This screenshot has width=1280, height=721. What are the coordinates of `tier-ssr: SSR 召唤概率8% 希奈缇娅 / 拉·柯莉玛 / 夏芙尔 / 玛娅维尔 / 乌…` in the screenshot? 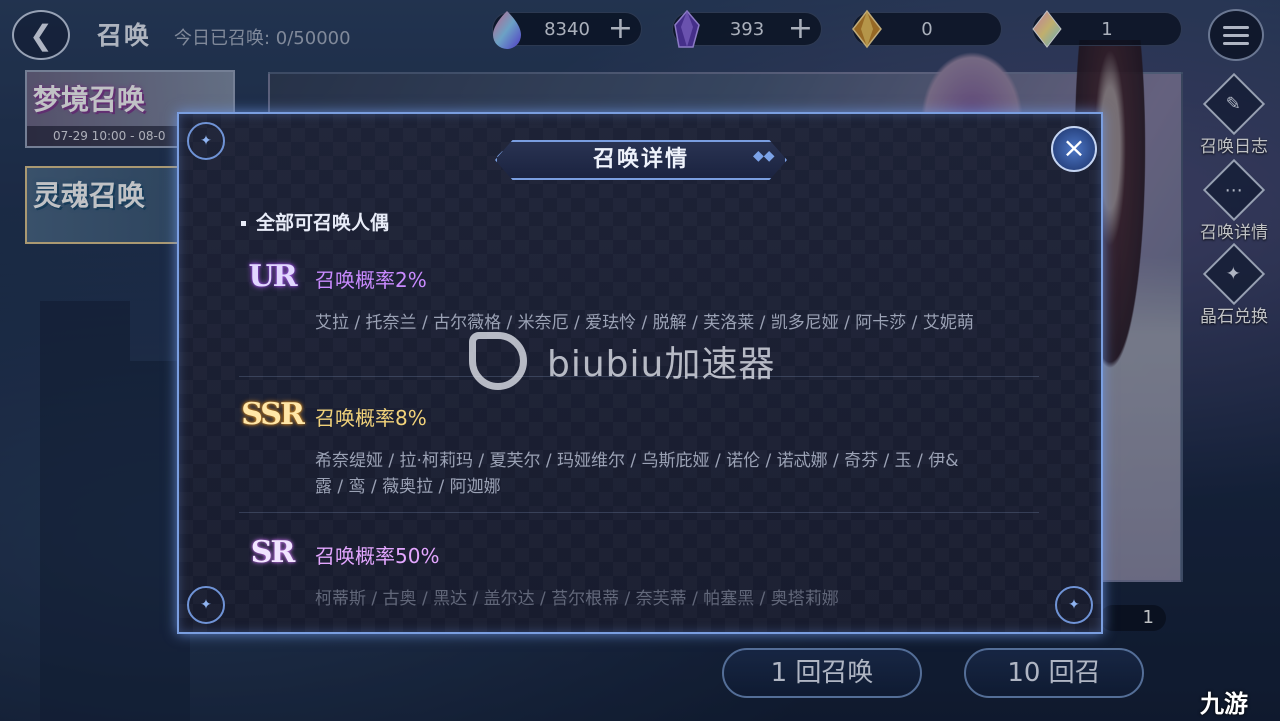 It's located at (639, 451).